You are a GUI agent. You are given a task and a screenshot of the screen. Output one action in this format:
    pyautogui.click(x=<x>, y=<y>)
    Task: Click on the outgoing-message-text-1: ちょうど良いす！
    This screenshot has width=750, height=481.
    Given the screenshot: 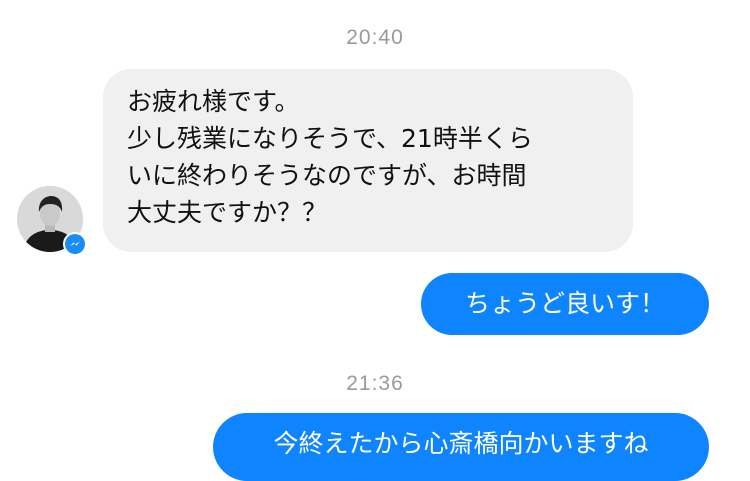 What is the action you would take?
    pyautogui.click(x=564, y=303)
    